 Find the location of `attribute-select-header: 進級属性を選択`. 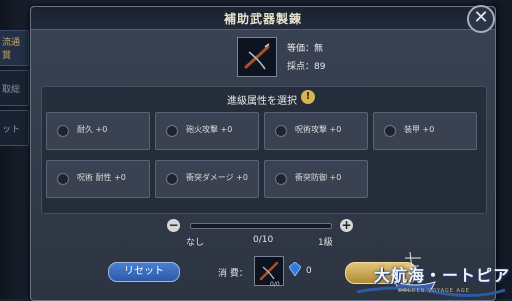

attribute-select-header: 進級属性を選択 is located at coordinates (262, 101).